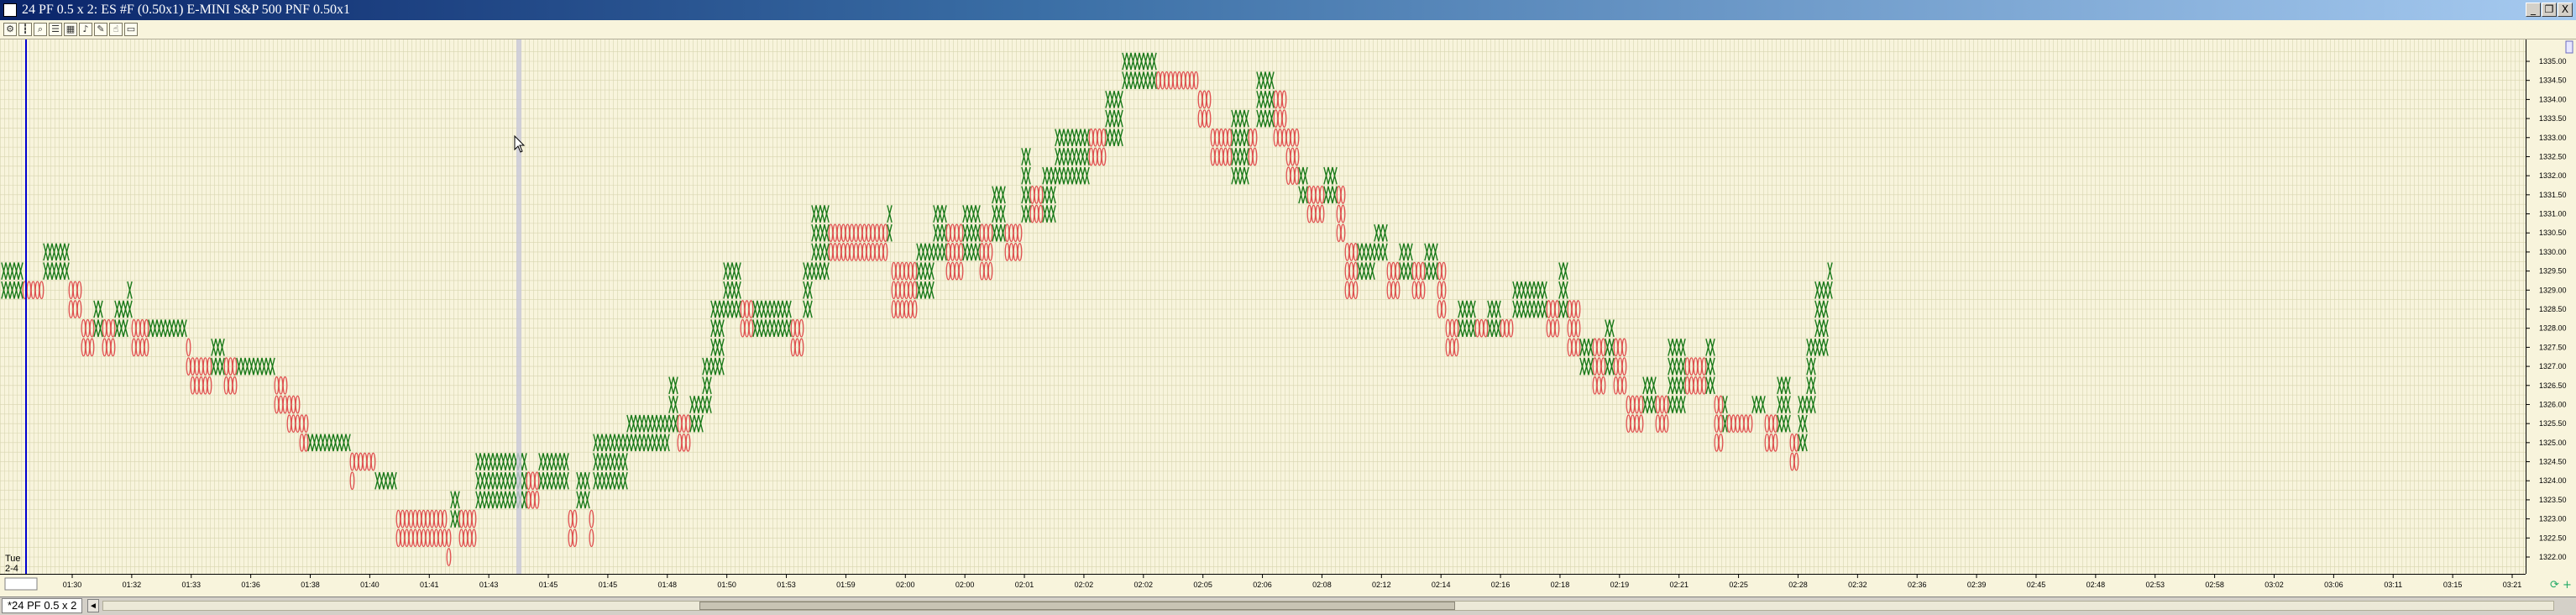  I want to click on price-tick-label: 1325.00, so click(2553, 443).